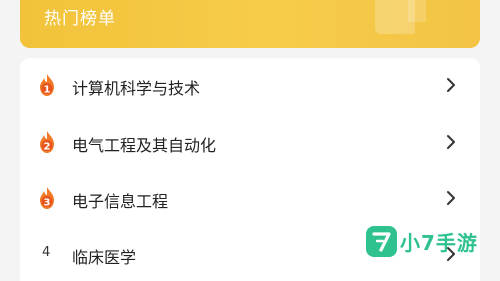  What do you see at coordinates (439, 243) in the screenshot?
I see `watermark-text: 小7手游` at bounding box center [439, 243].